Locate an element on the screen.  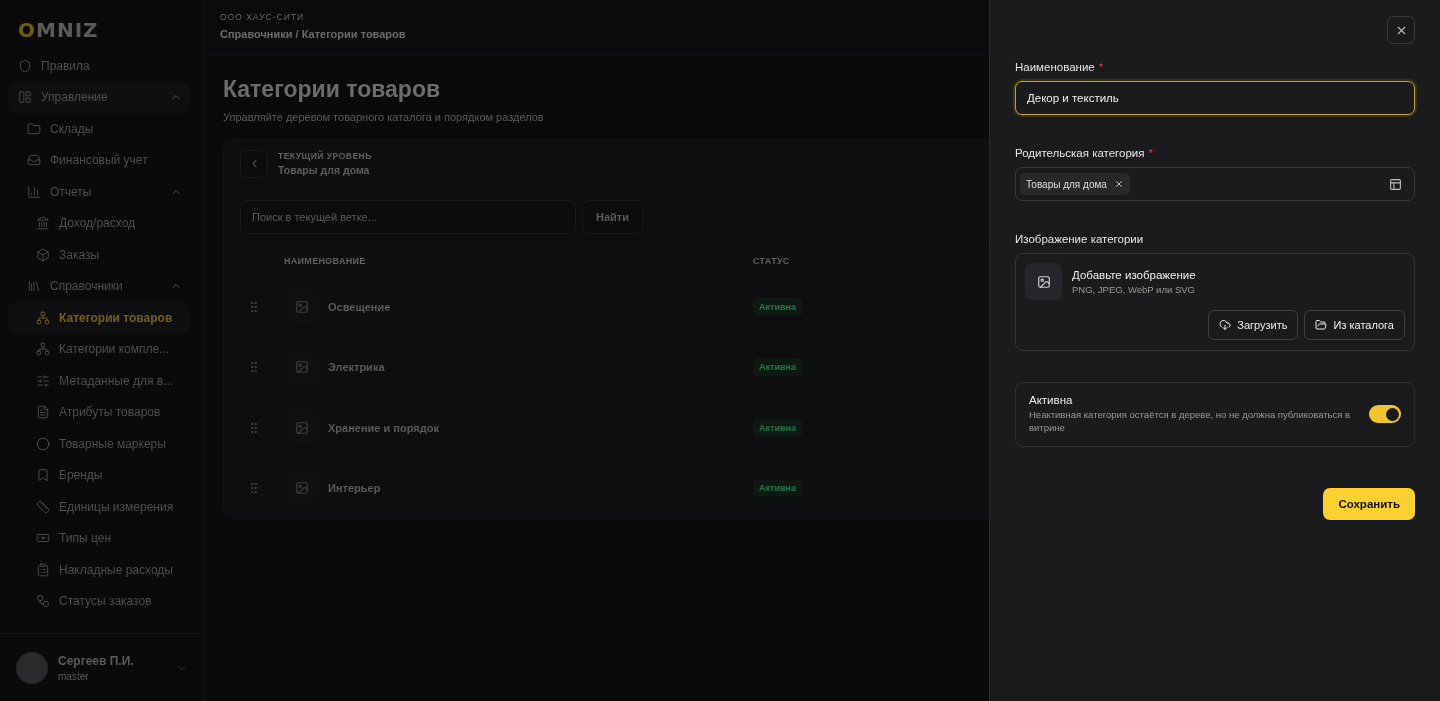
category-name: Освещение is located at coordinates (359, 306).